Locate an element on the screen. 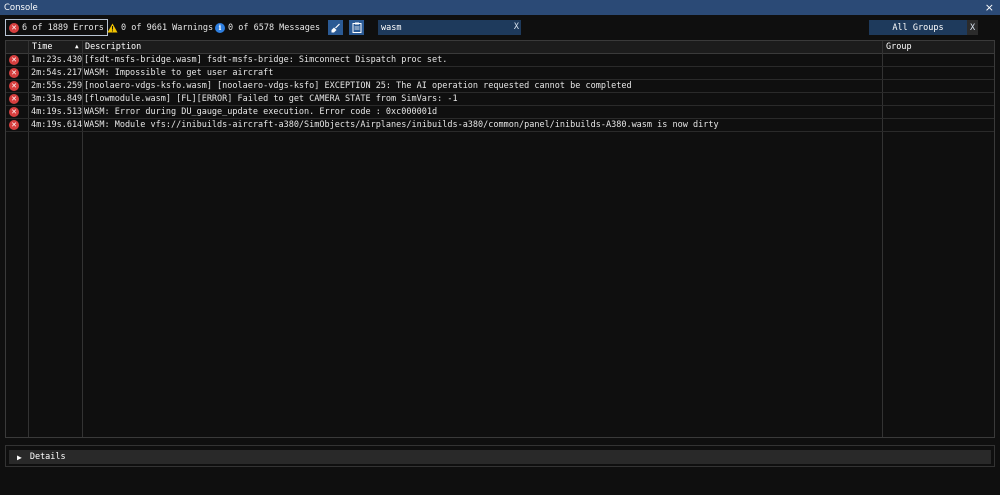  row-time: 2m:55s.259ms is located at coordinates (56, 86).